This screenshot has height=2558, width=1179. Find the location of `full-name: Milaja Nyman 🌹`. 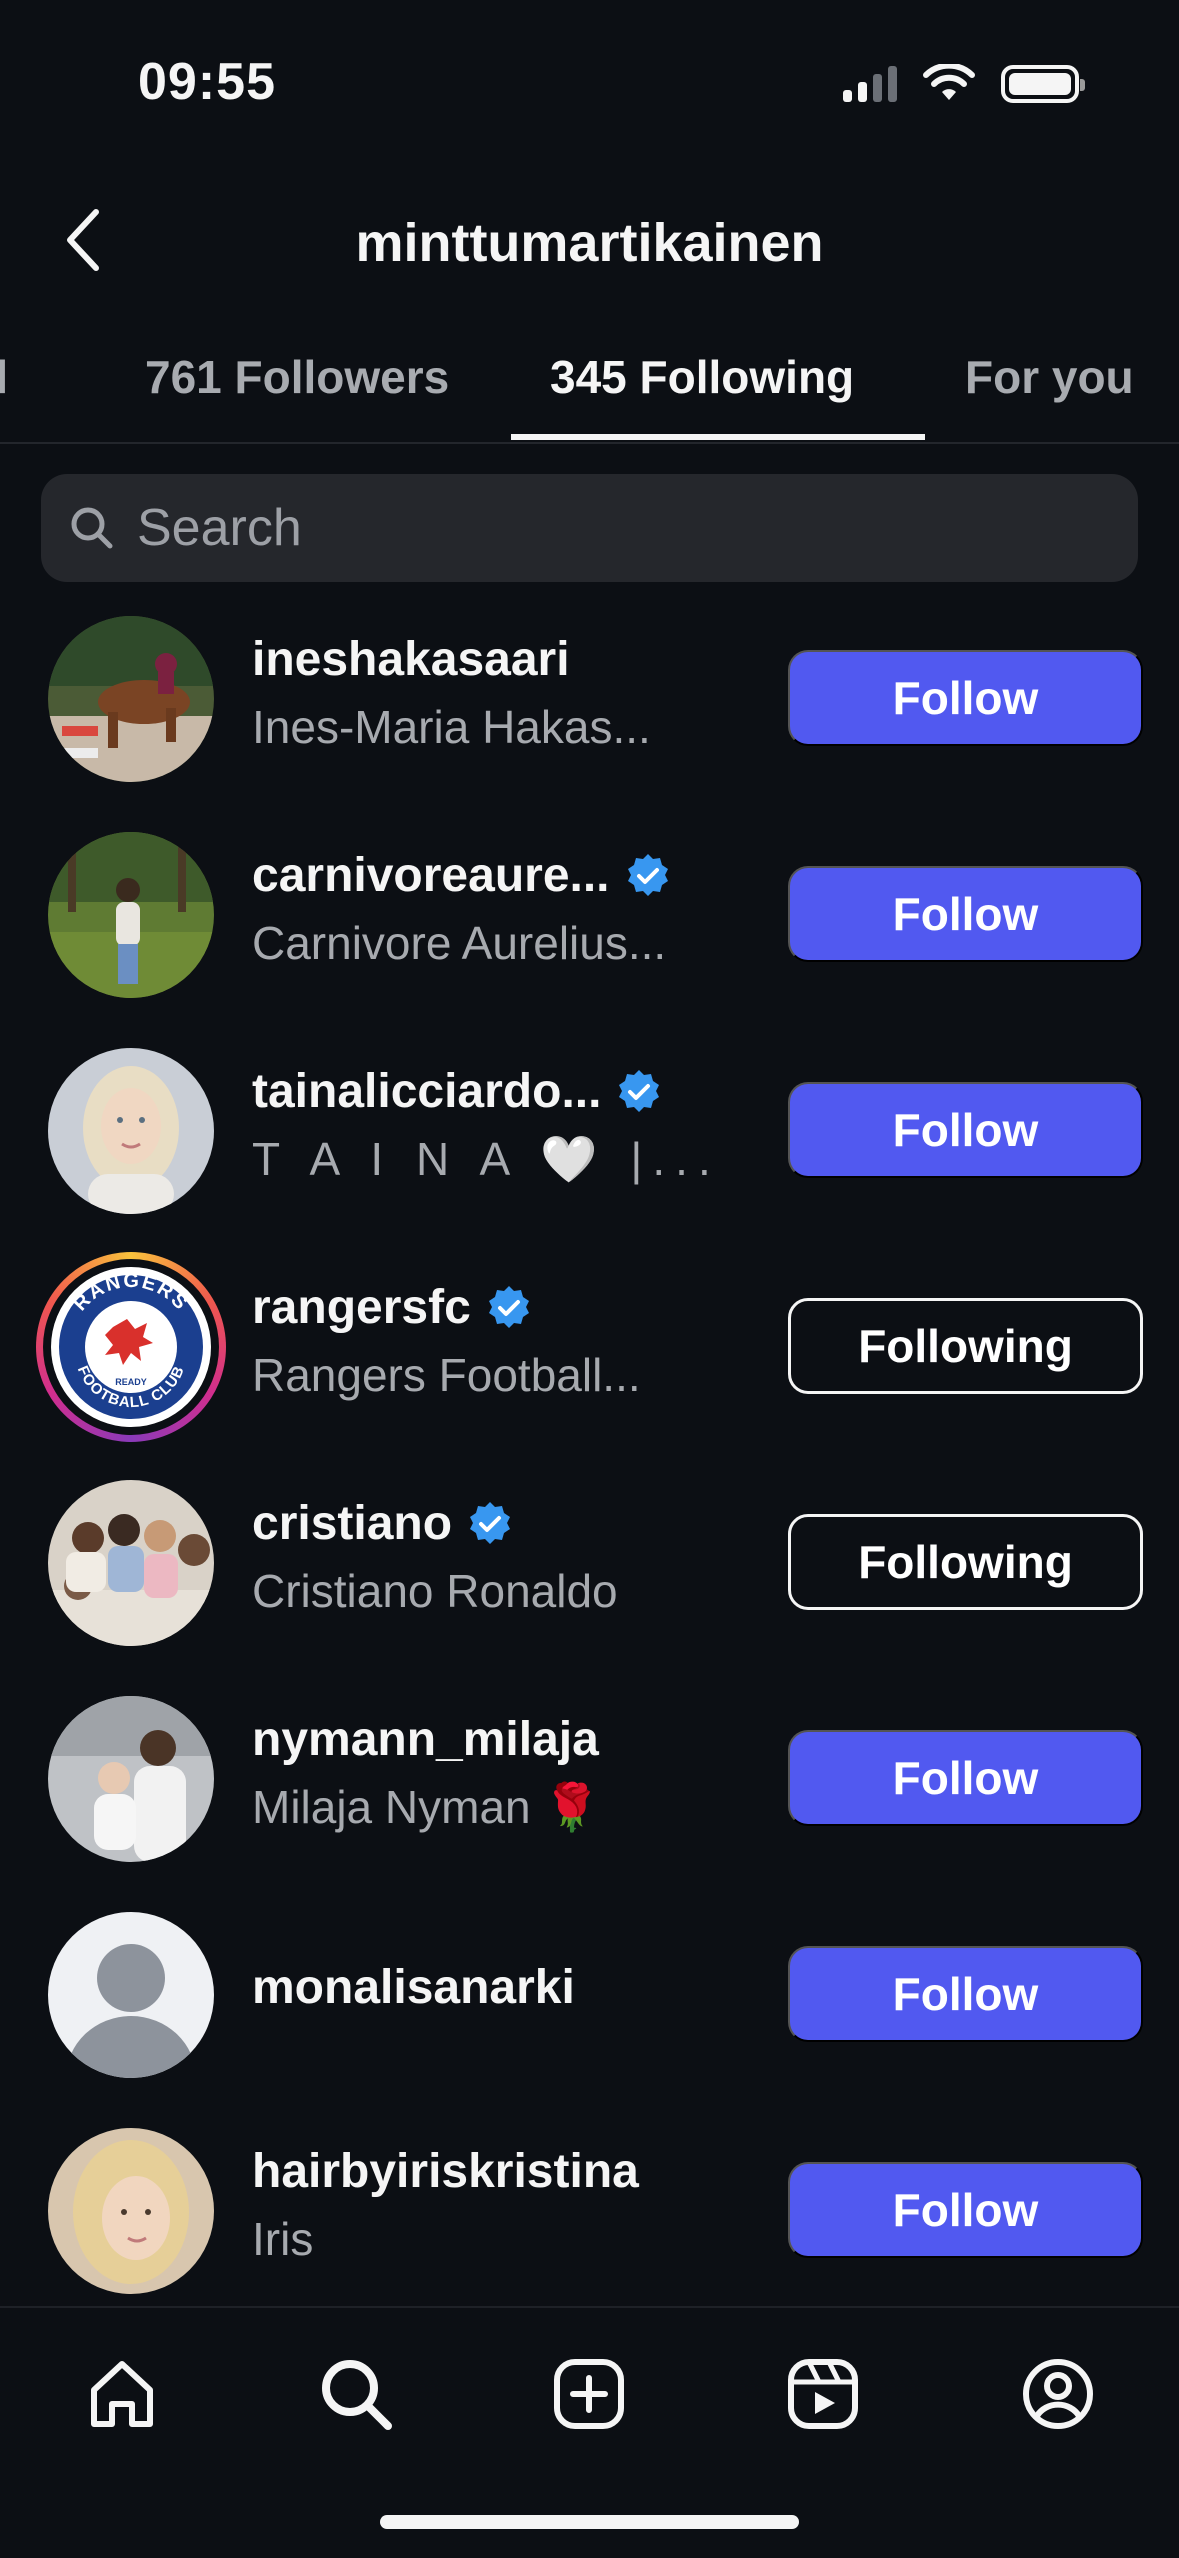

full-name: Milaja Nyman 🌹 is located at coordinates (426, 1807).